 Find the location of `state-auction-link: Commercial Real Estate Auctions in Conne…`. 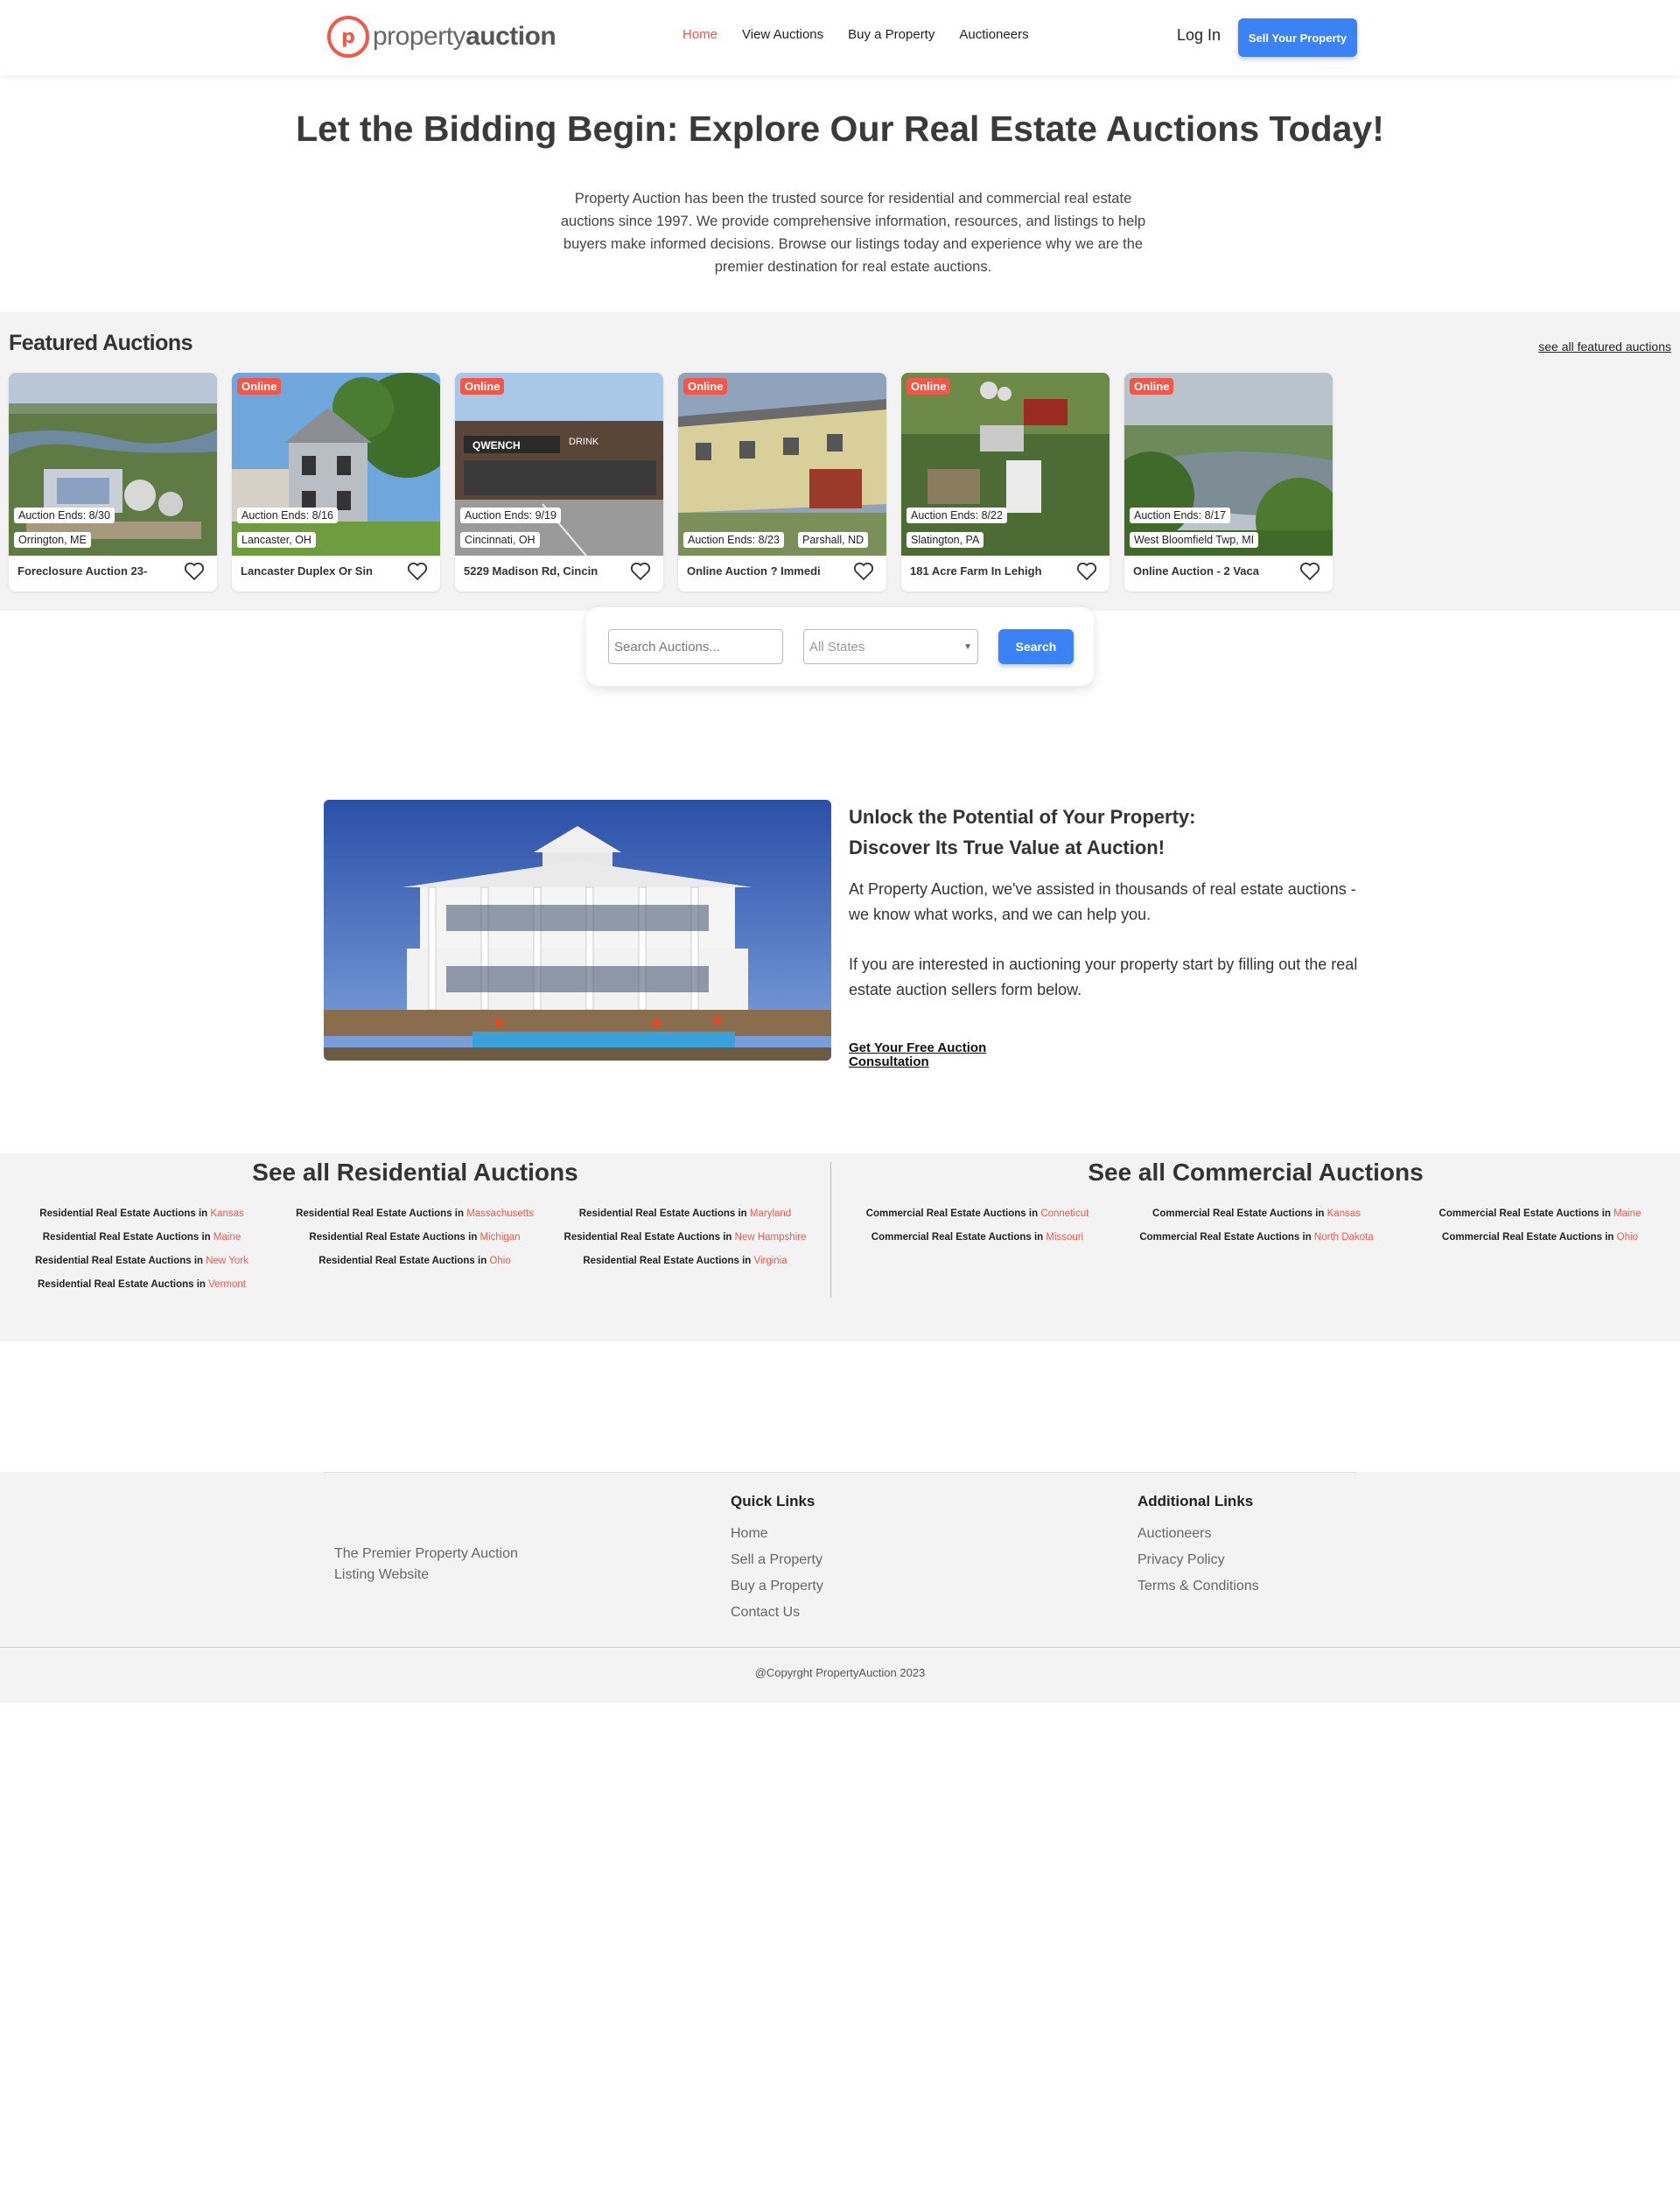

state-auction-link: Commercial Real Estate Auctions in Conne… is located at coordinates (977, 1213).